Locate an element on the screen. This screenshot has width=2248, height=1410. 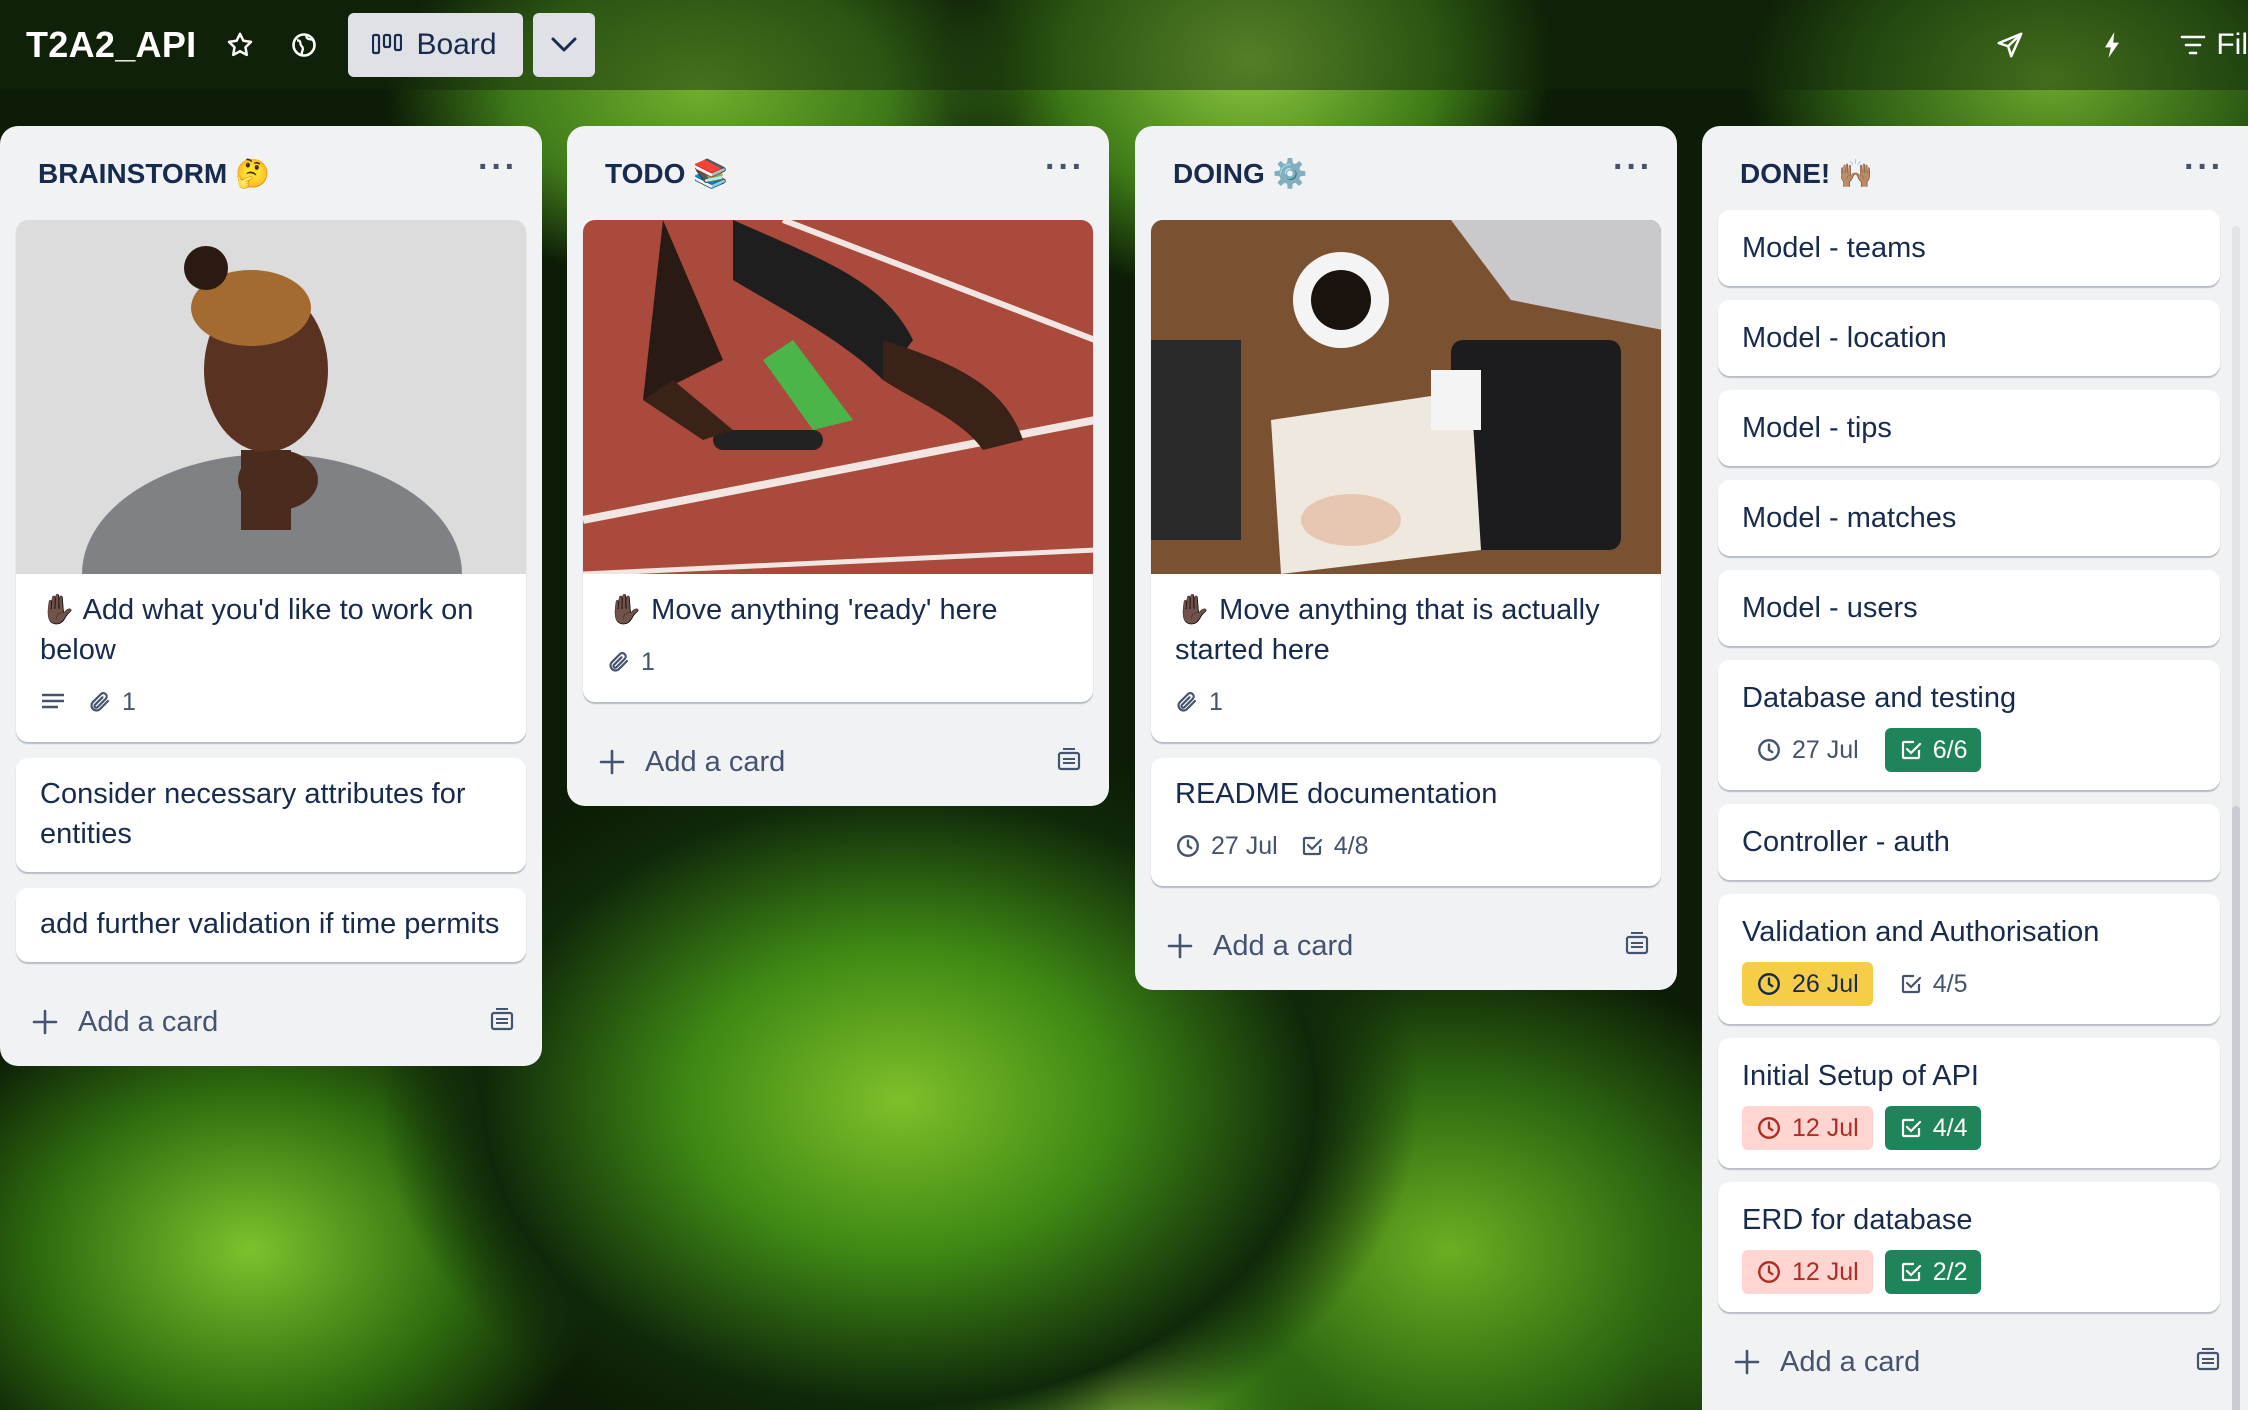
card-todo-intro: ✋🏿 Move anything 'ready' here 1 is located at coordinates (838, 461).